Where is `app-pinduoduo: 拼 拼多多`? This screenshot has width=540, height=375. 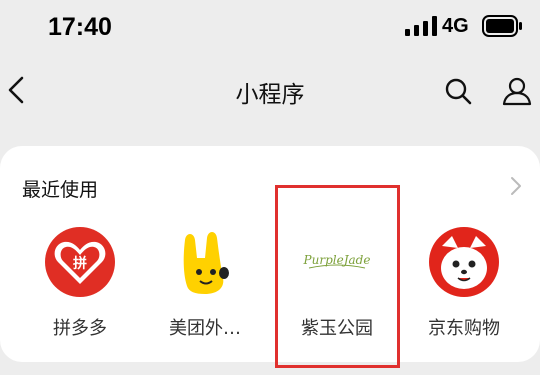
app-pinduoduo: 拼 拼多多 is located at coordinates (80, 286).